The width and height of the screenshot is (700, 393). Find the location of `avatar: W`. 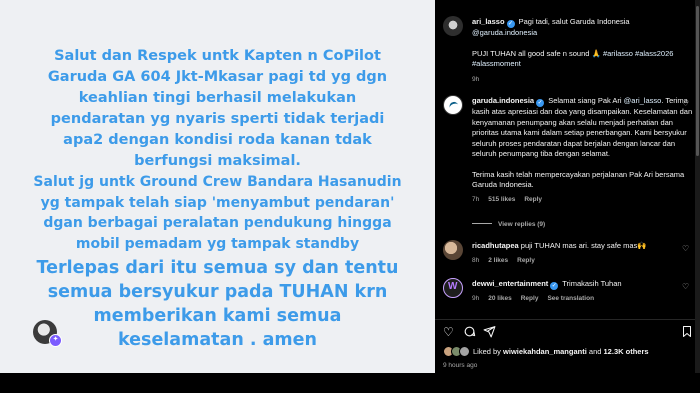

avatar: W is located at coordinates (453, 288).